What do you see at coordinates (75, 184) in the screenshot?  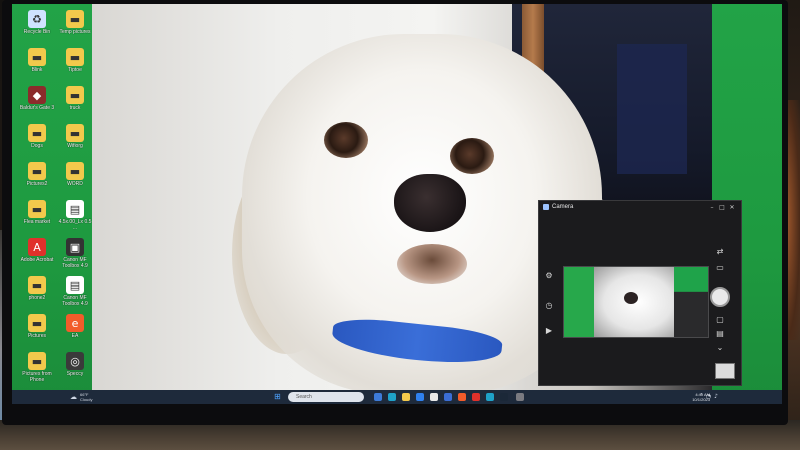 I see `desktop-icon-label: WORD` at bounding box center [75, 184].